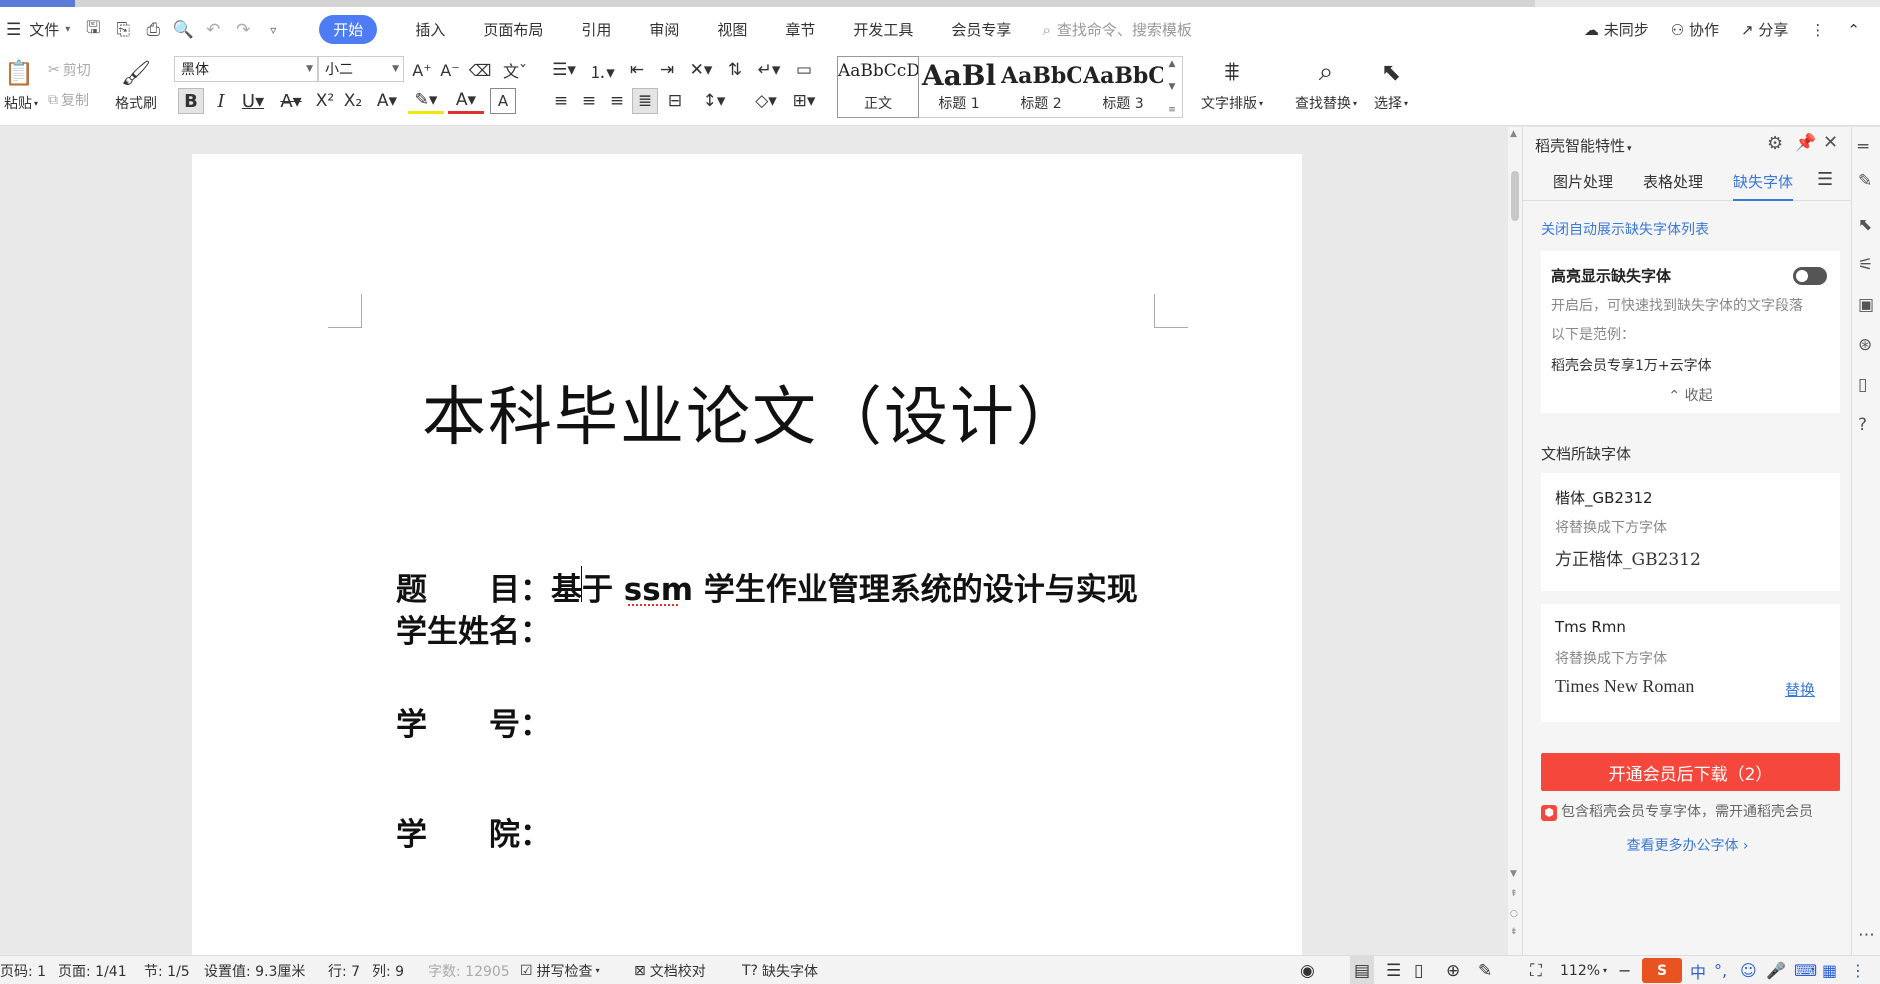 The image size is (1880, 984). Describe the element at coordinates (1391, 72) in the screenshot. I see `cursor-icon: ⬉` at that location.